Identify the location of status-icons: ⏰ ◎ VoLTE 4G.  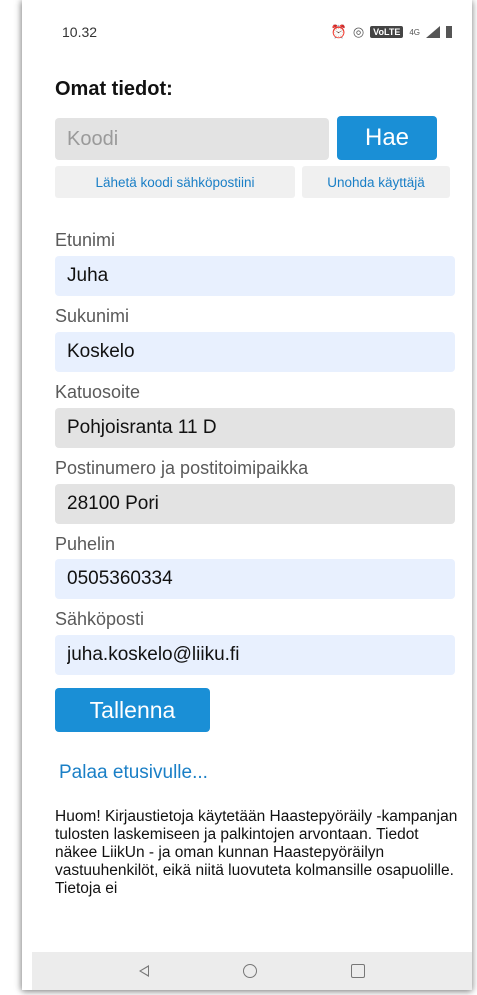
(391, 32).